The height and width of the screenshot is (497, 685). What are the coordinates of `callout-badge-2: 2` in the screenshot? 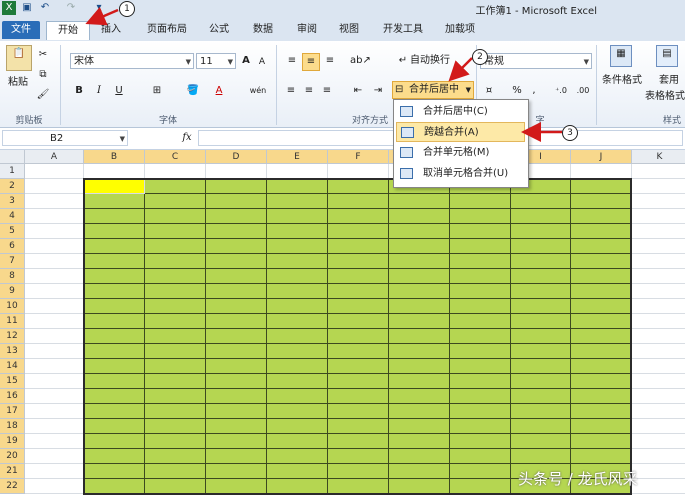 It's located at (480, 57).